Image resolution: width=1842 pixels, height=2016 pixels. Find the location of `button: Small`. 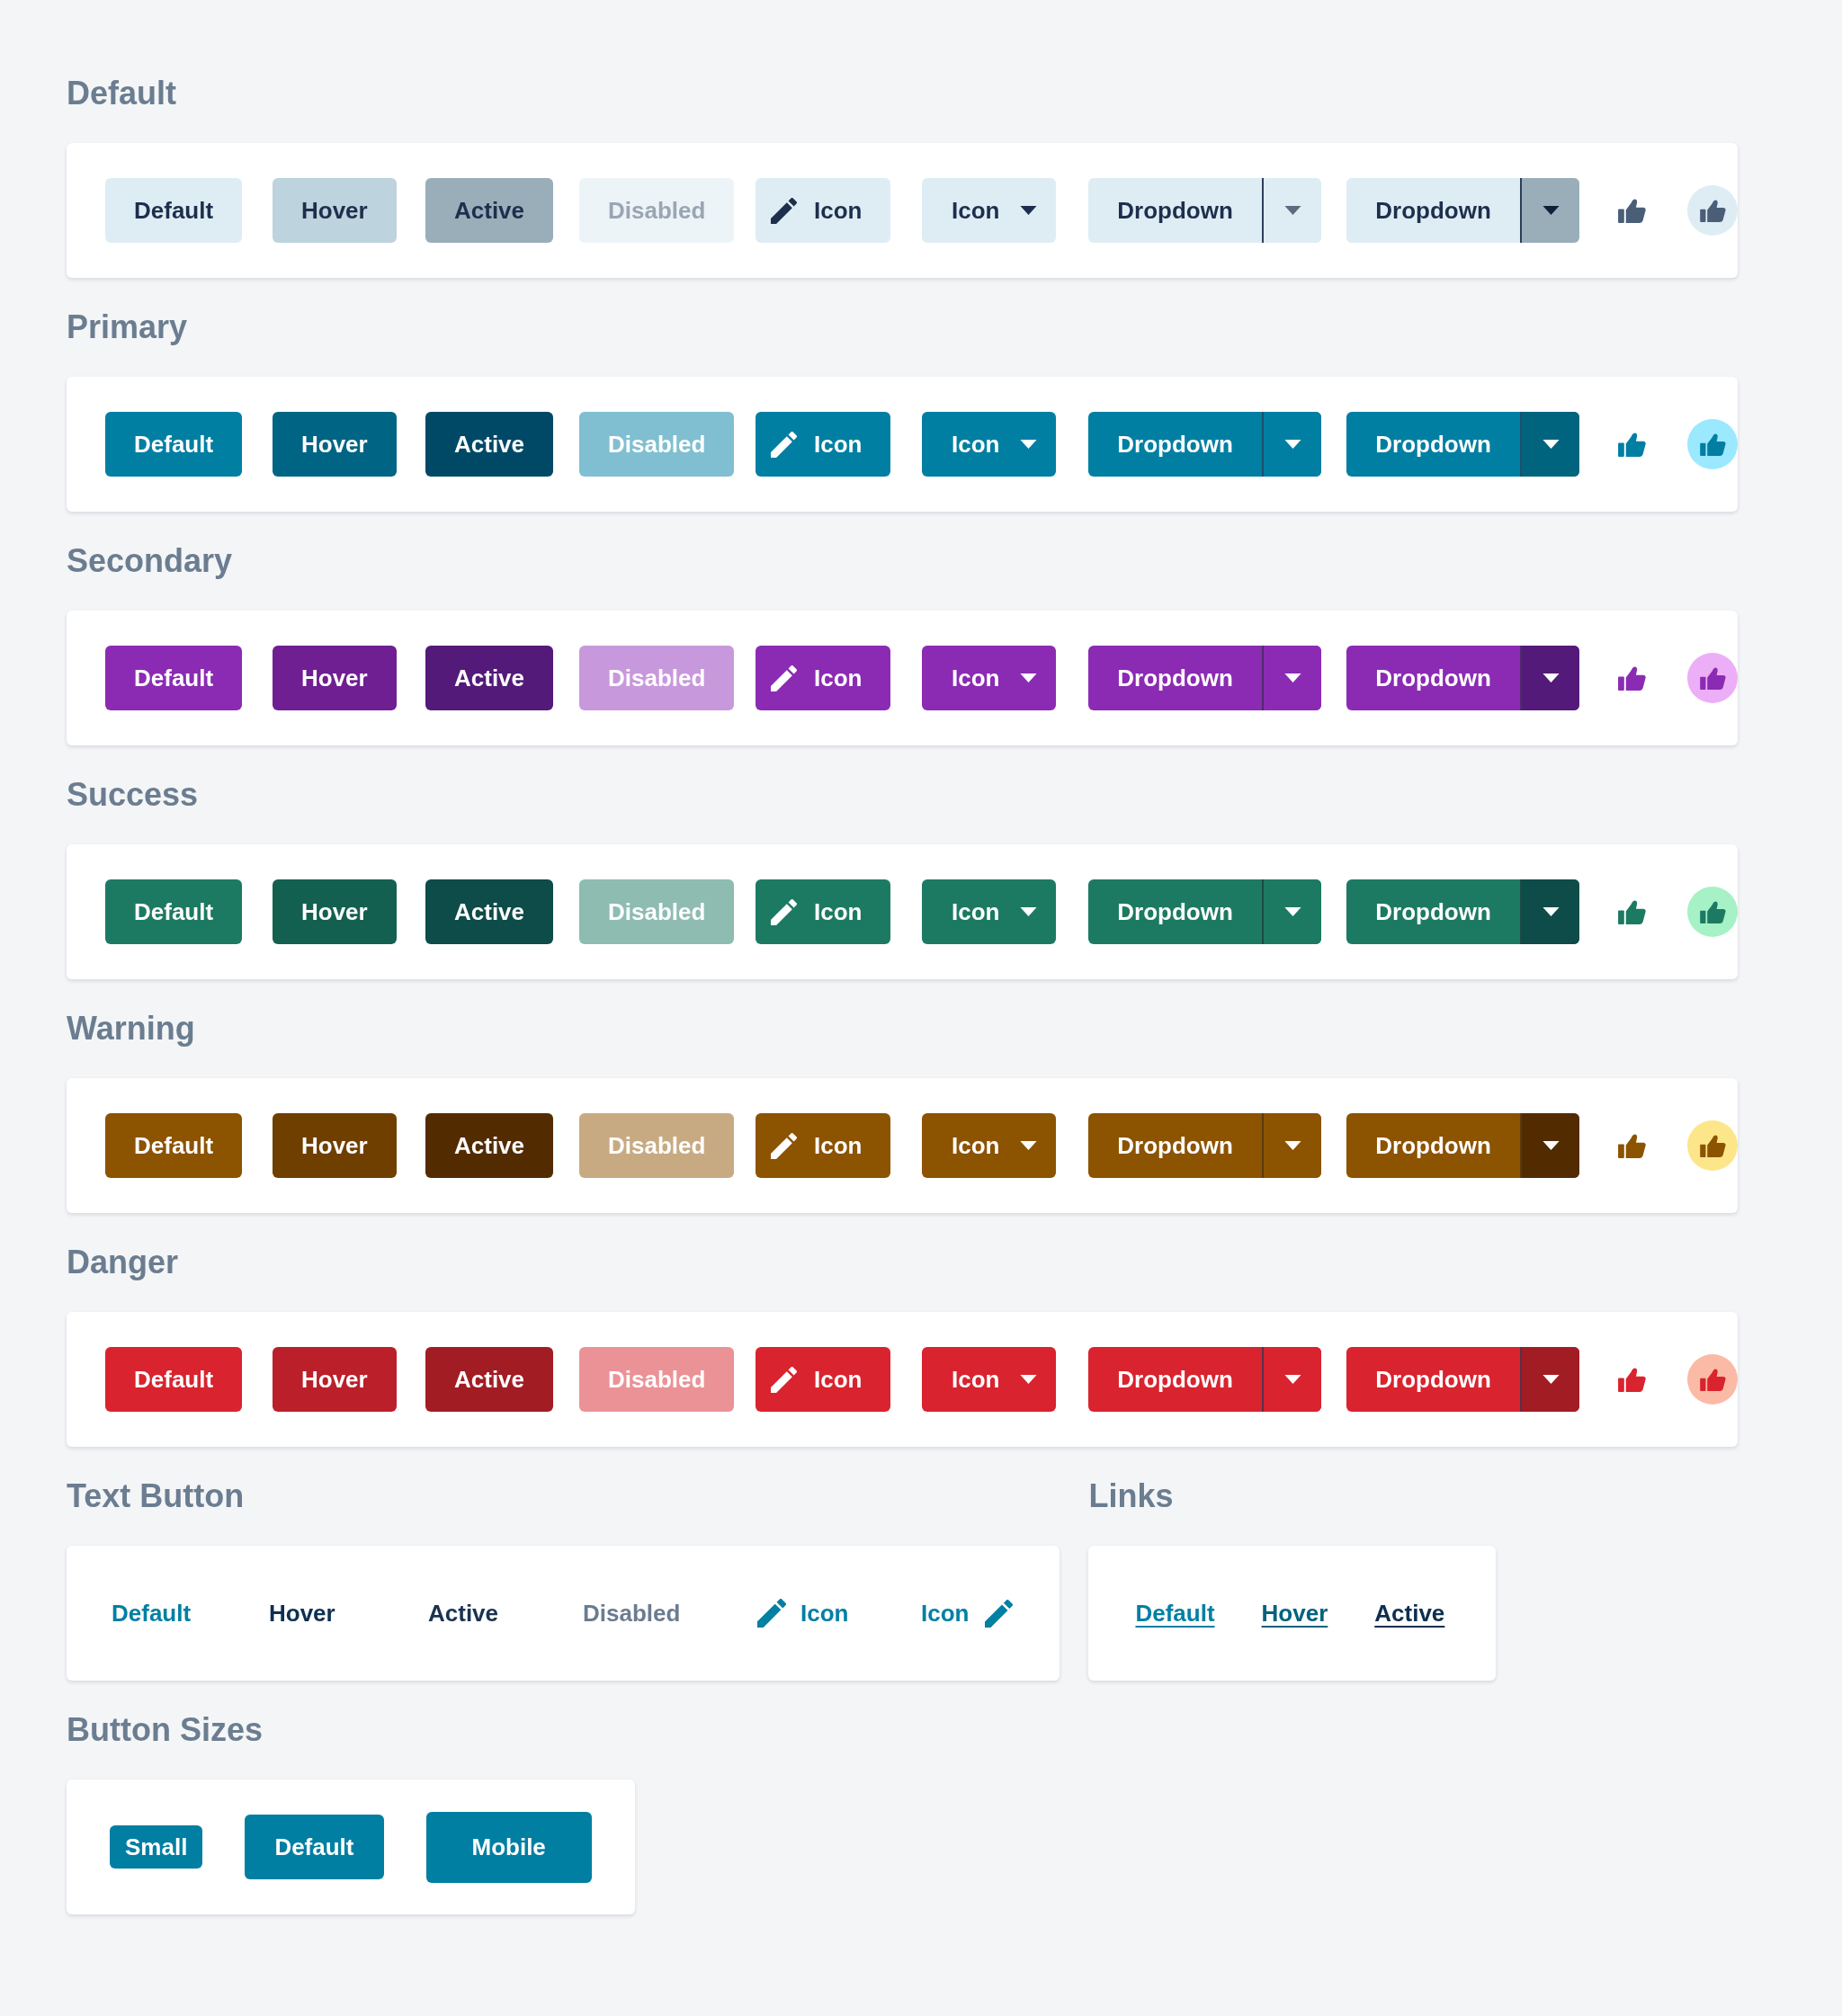

button: Small is located at coordinates (157, 1847).